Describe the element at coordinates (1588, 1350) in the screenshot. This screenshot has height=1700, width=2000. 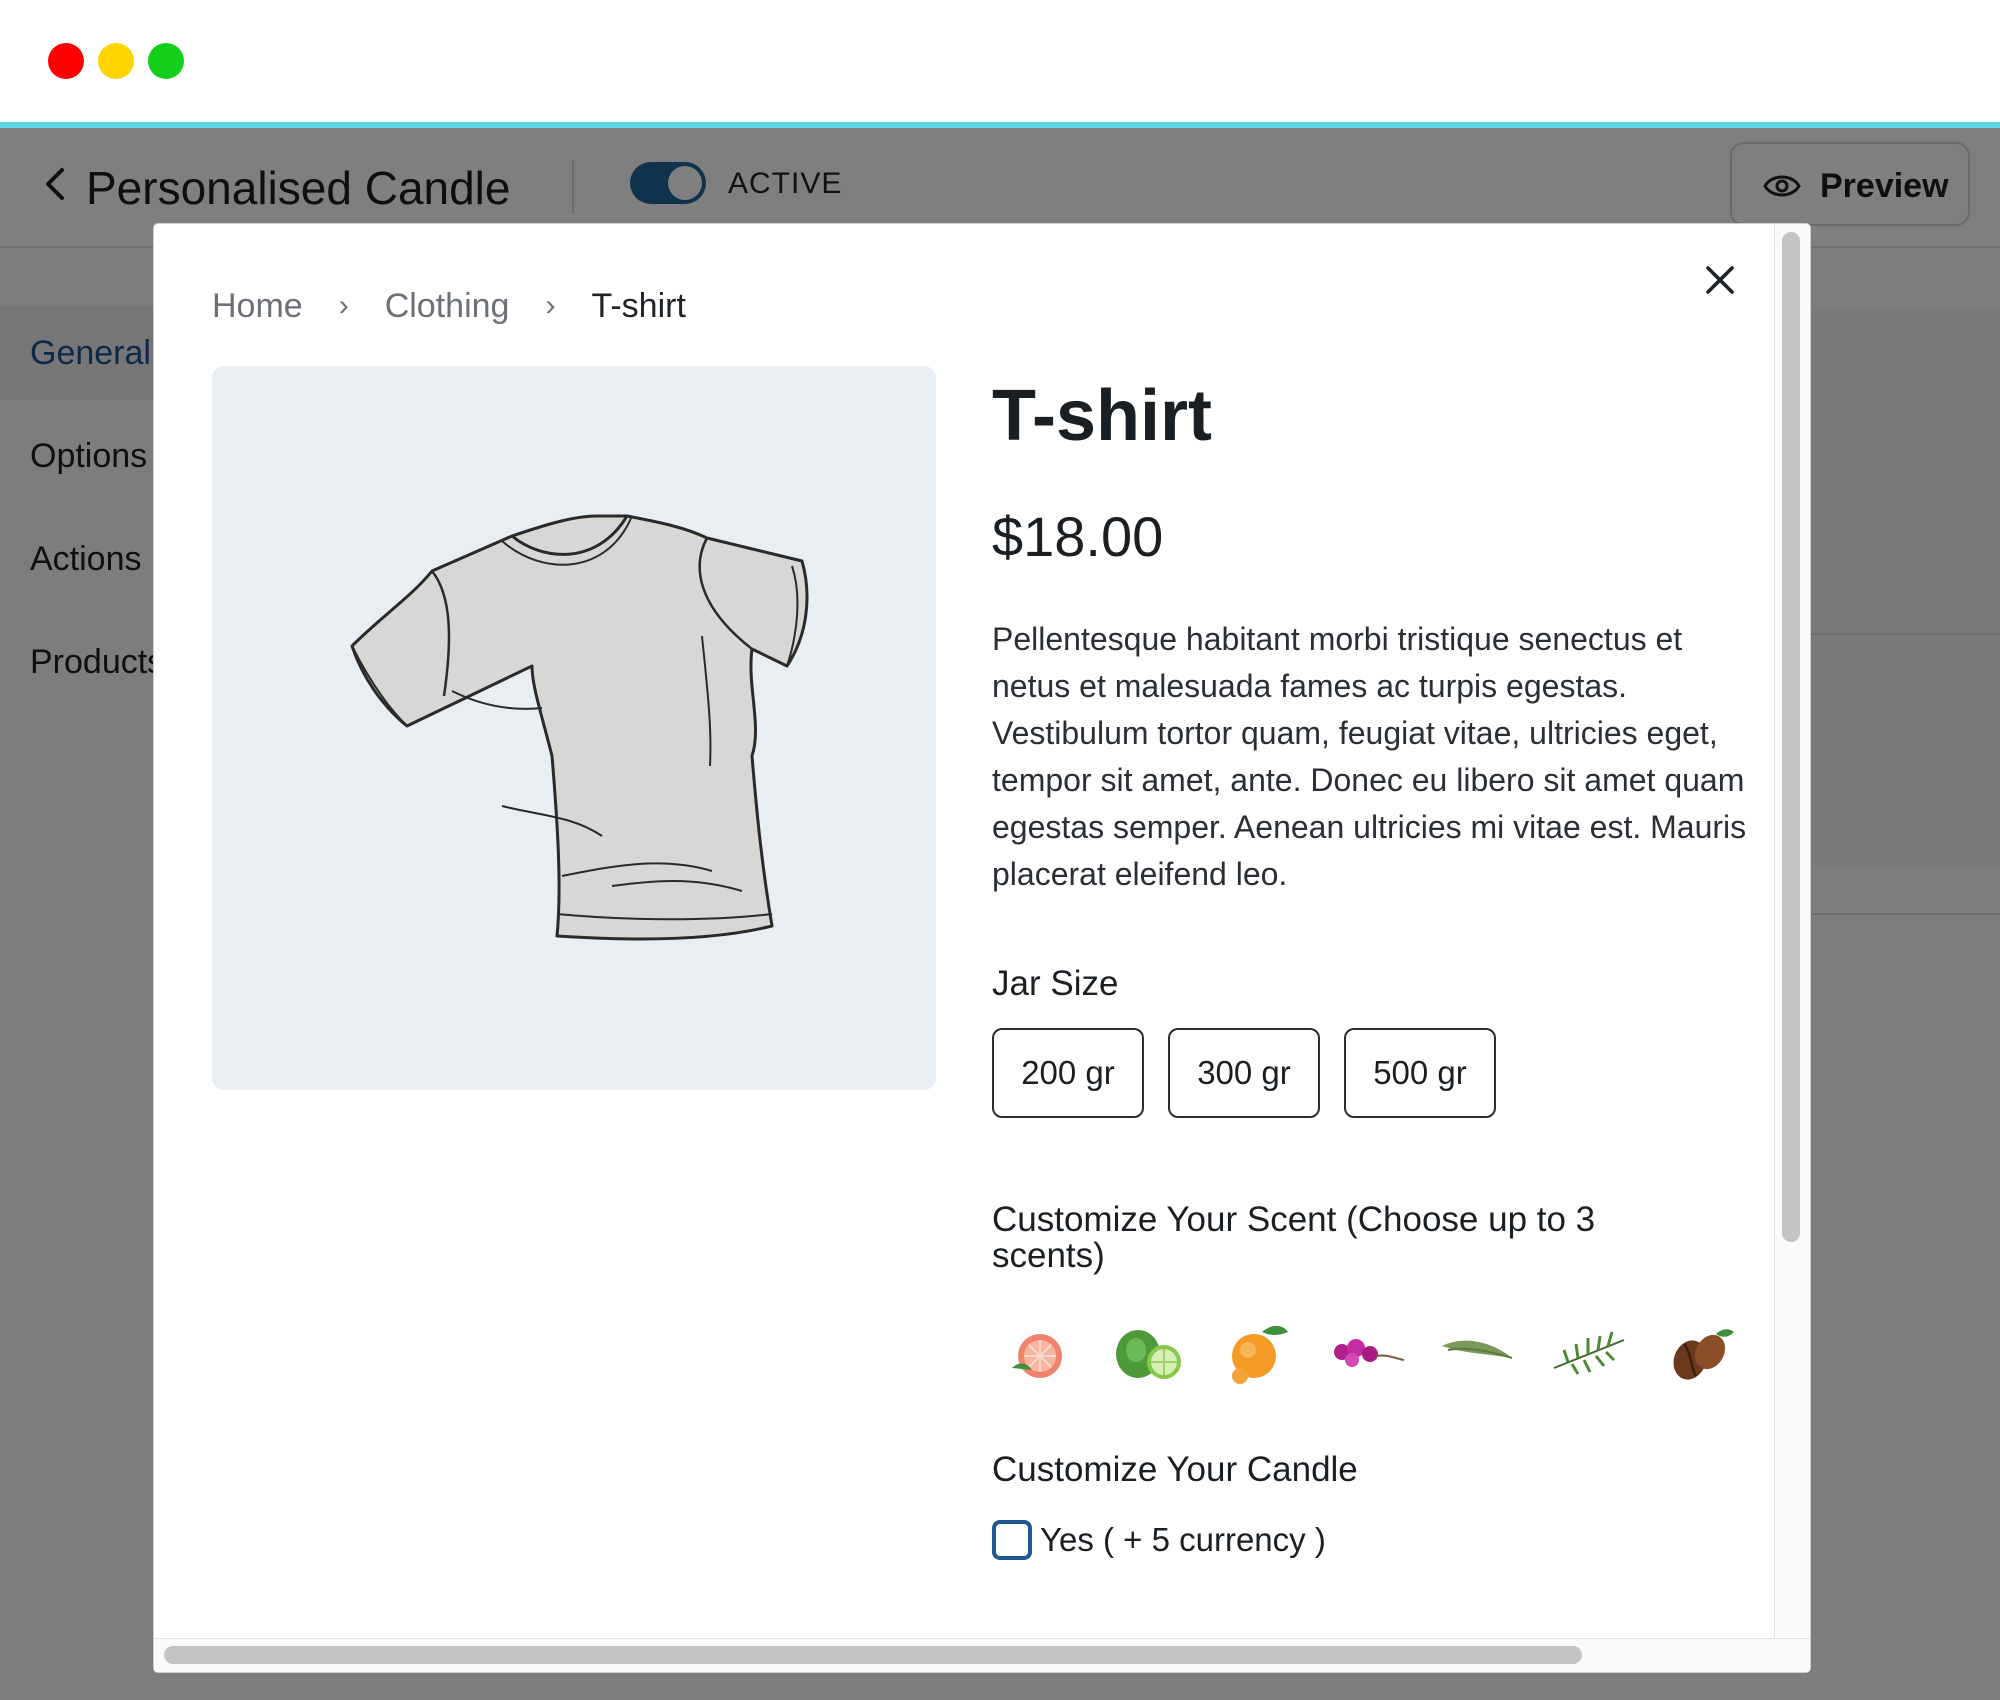
I see `rosemary-icon` at that location.